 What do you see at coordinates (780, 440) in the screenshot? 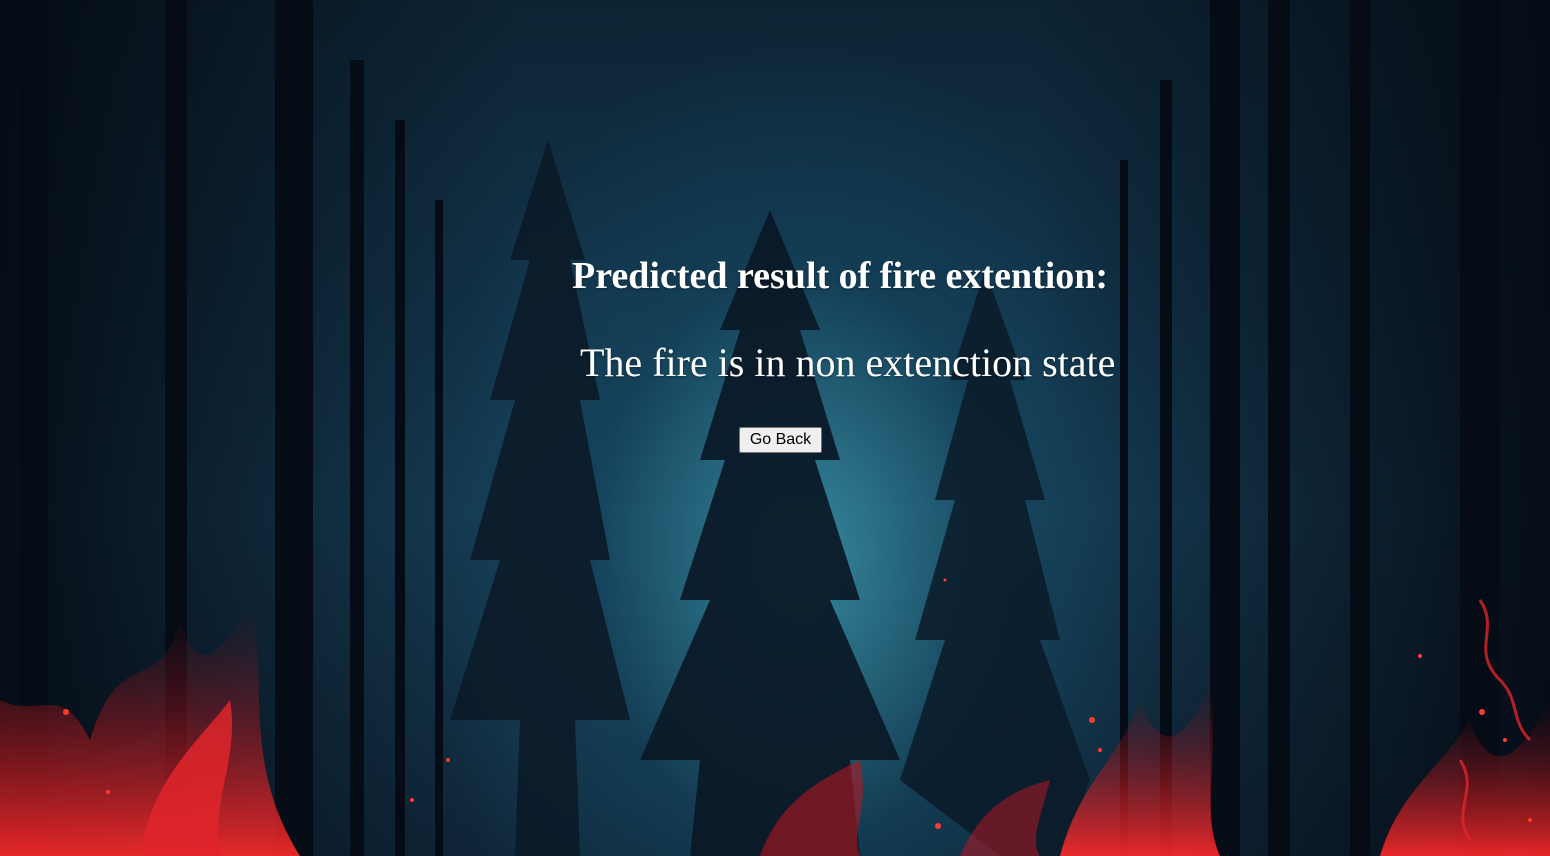
I see `go-back-button: Go Back` at bounding box center [780, 440].